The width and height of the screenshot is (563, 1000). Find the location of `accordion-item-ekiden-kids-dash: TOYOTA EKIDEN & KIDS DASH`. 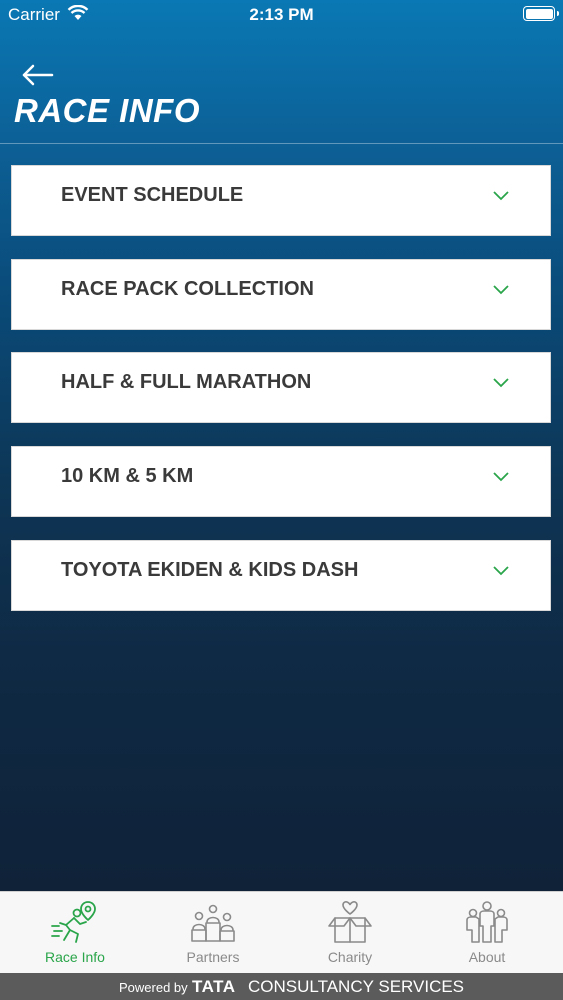

accordion-item-ekiden-kids-dash: TOYOTA EKIDEN & KIDS DASH is located at coordinates (281, 575).